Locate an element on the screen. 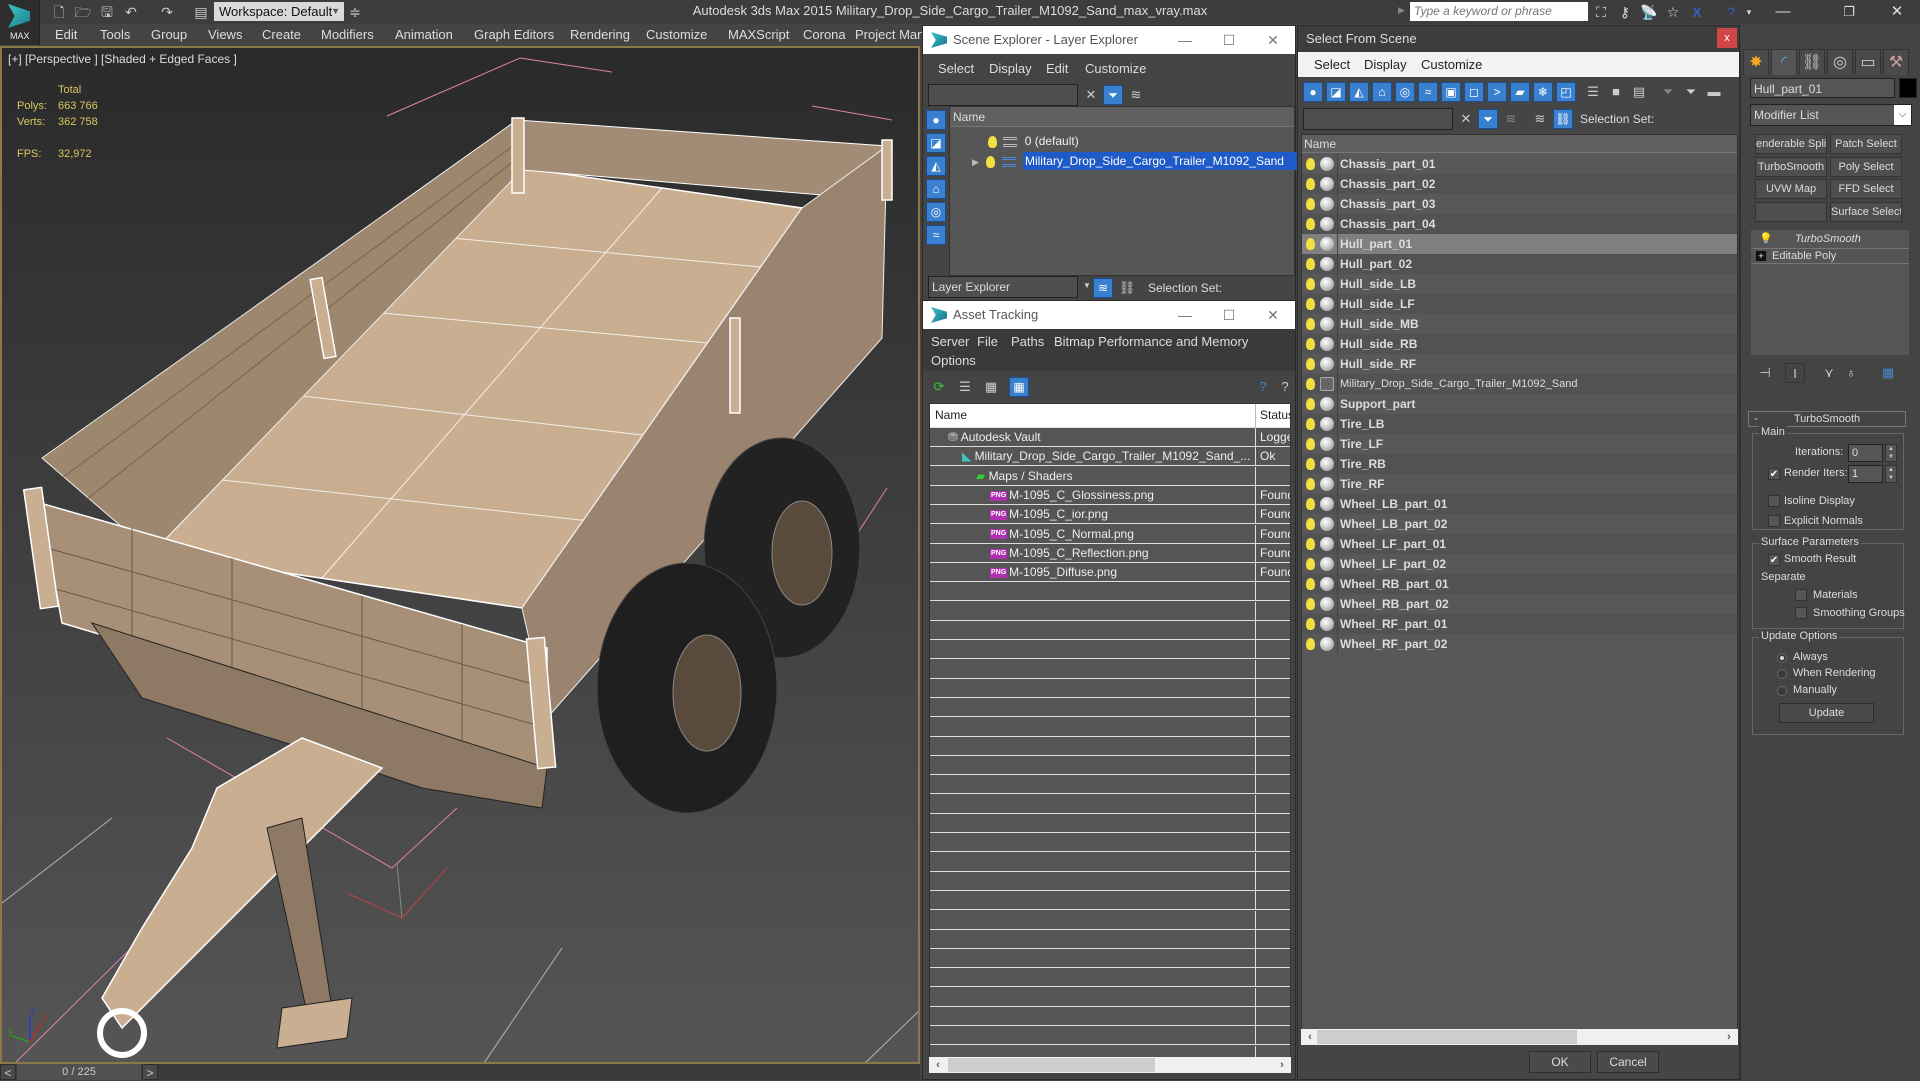  explorer-type-dropdown: Layer Explorer is located at coordinates (1003, 287).